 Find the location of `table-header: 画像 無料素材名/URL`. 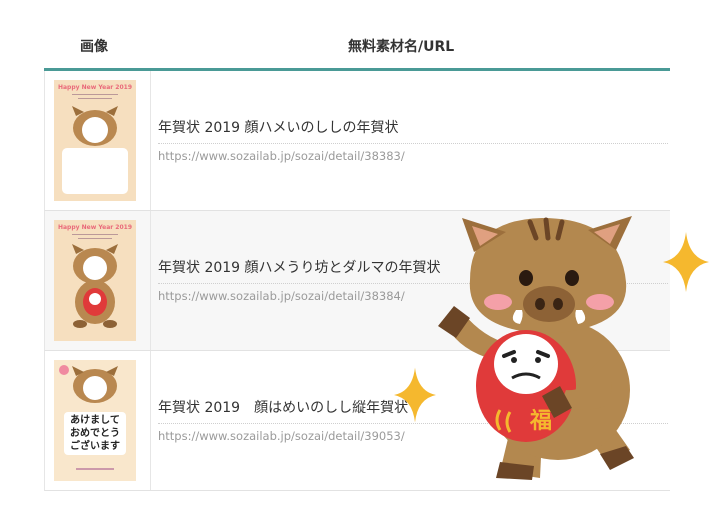

table-header: 画像 無料素材名/URL is located at coordinates (357, 47).